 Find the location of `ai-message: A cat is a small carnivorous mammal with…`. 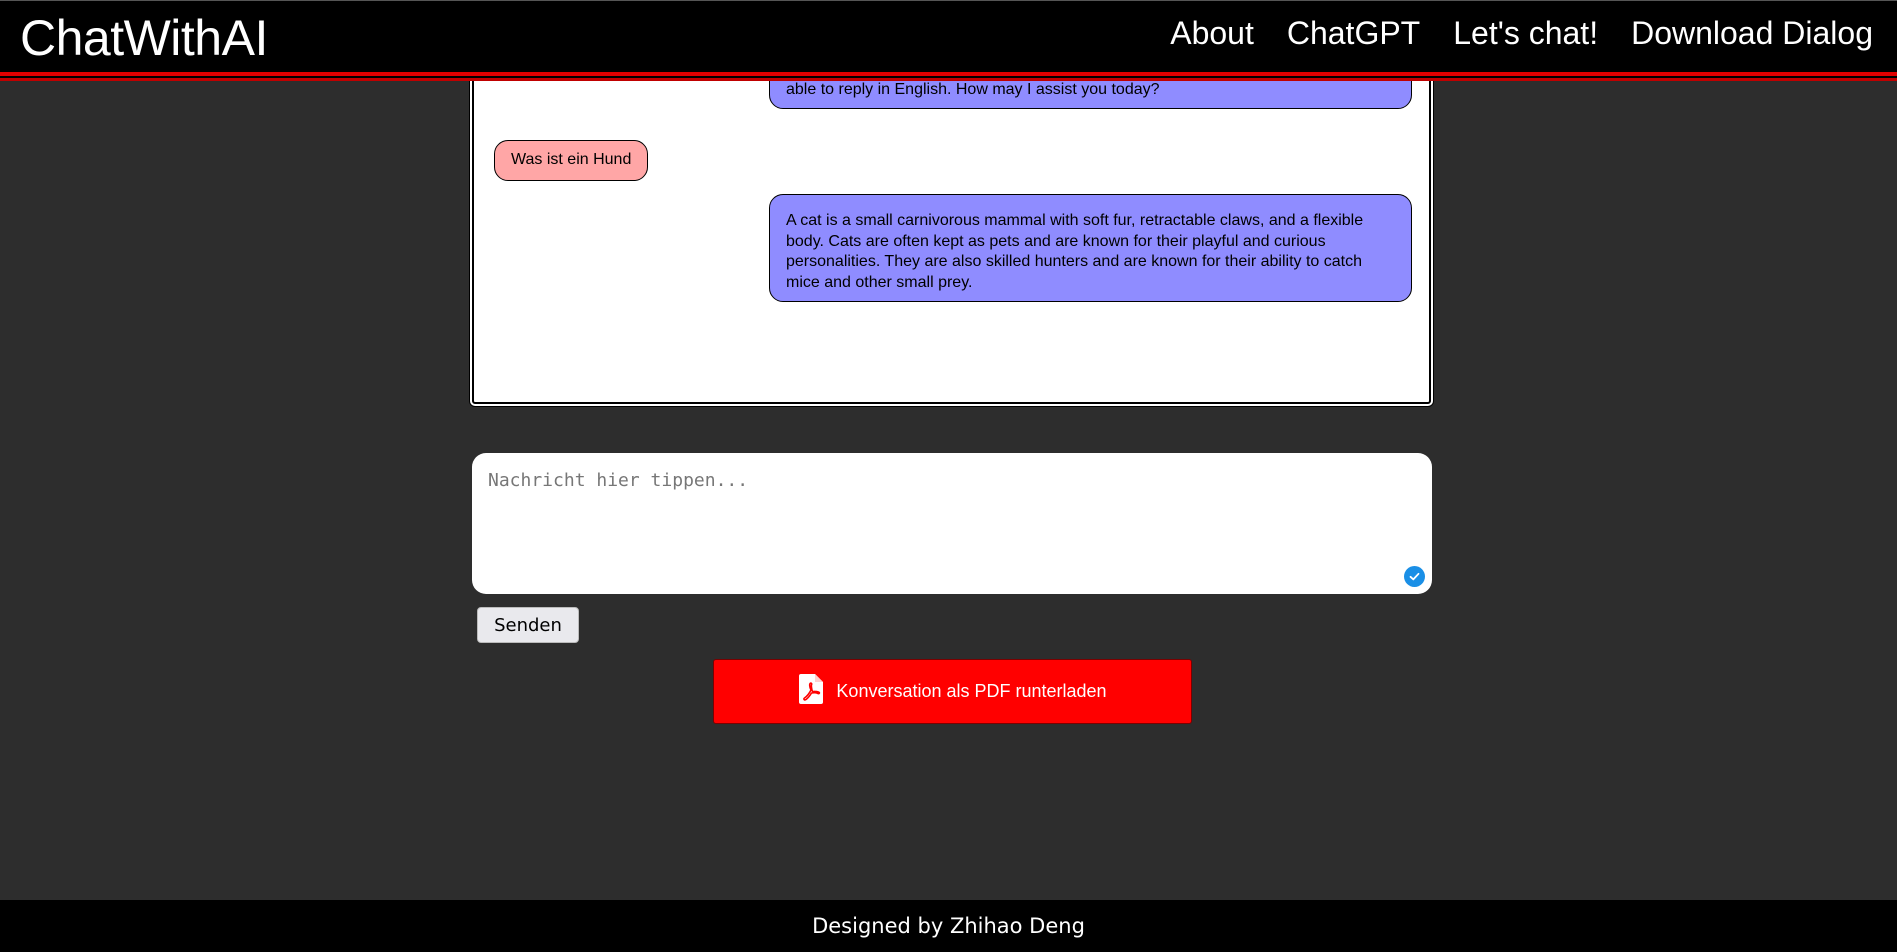

ai-message: A cat is a small carnivorous mammal with… is located at coordinates (1090, 248).